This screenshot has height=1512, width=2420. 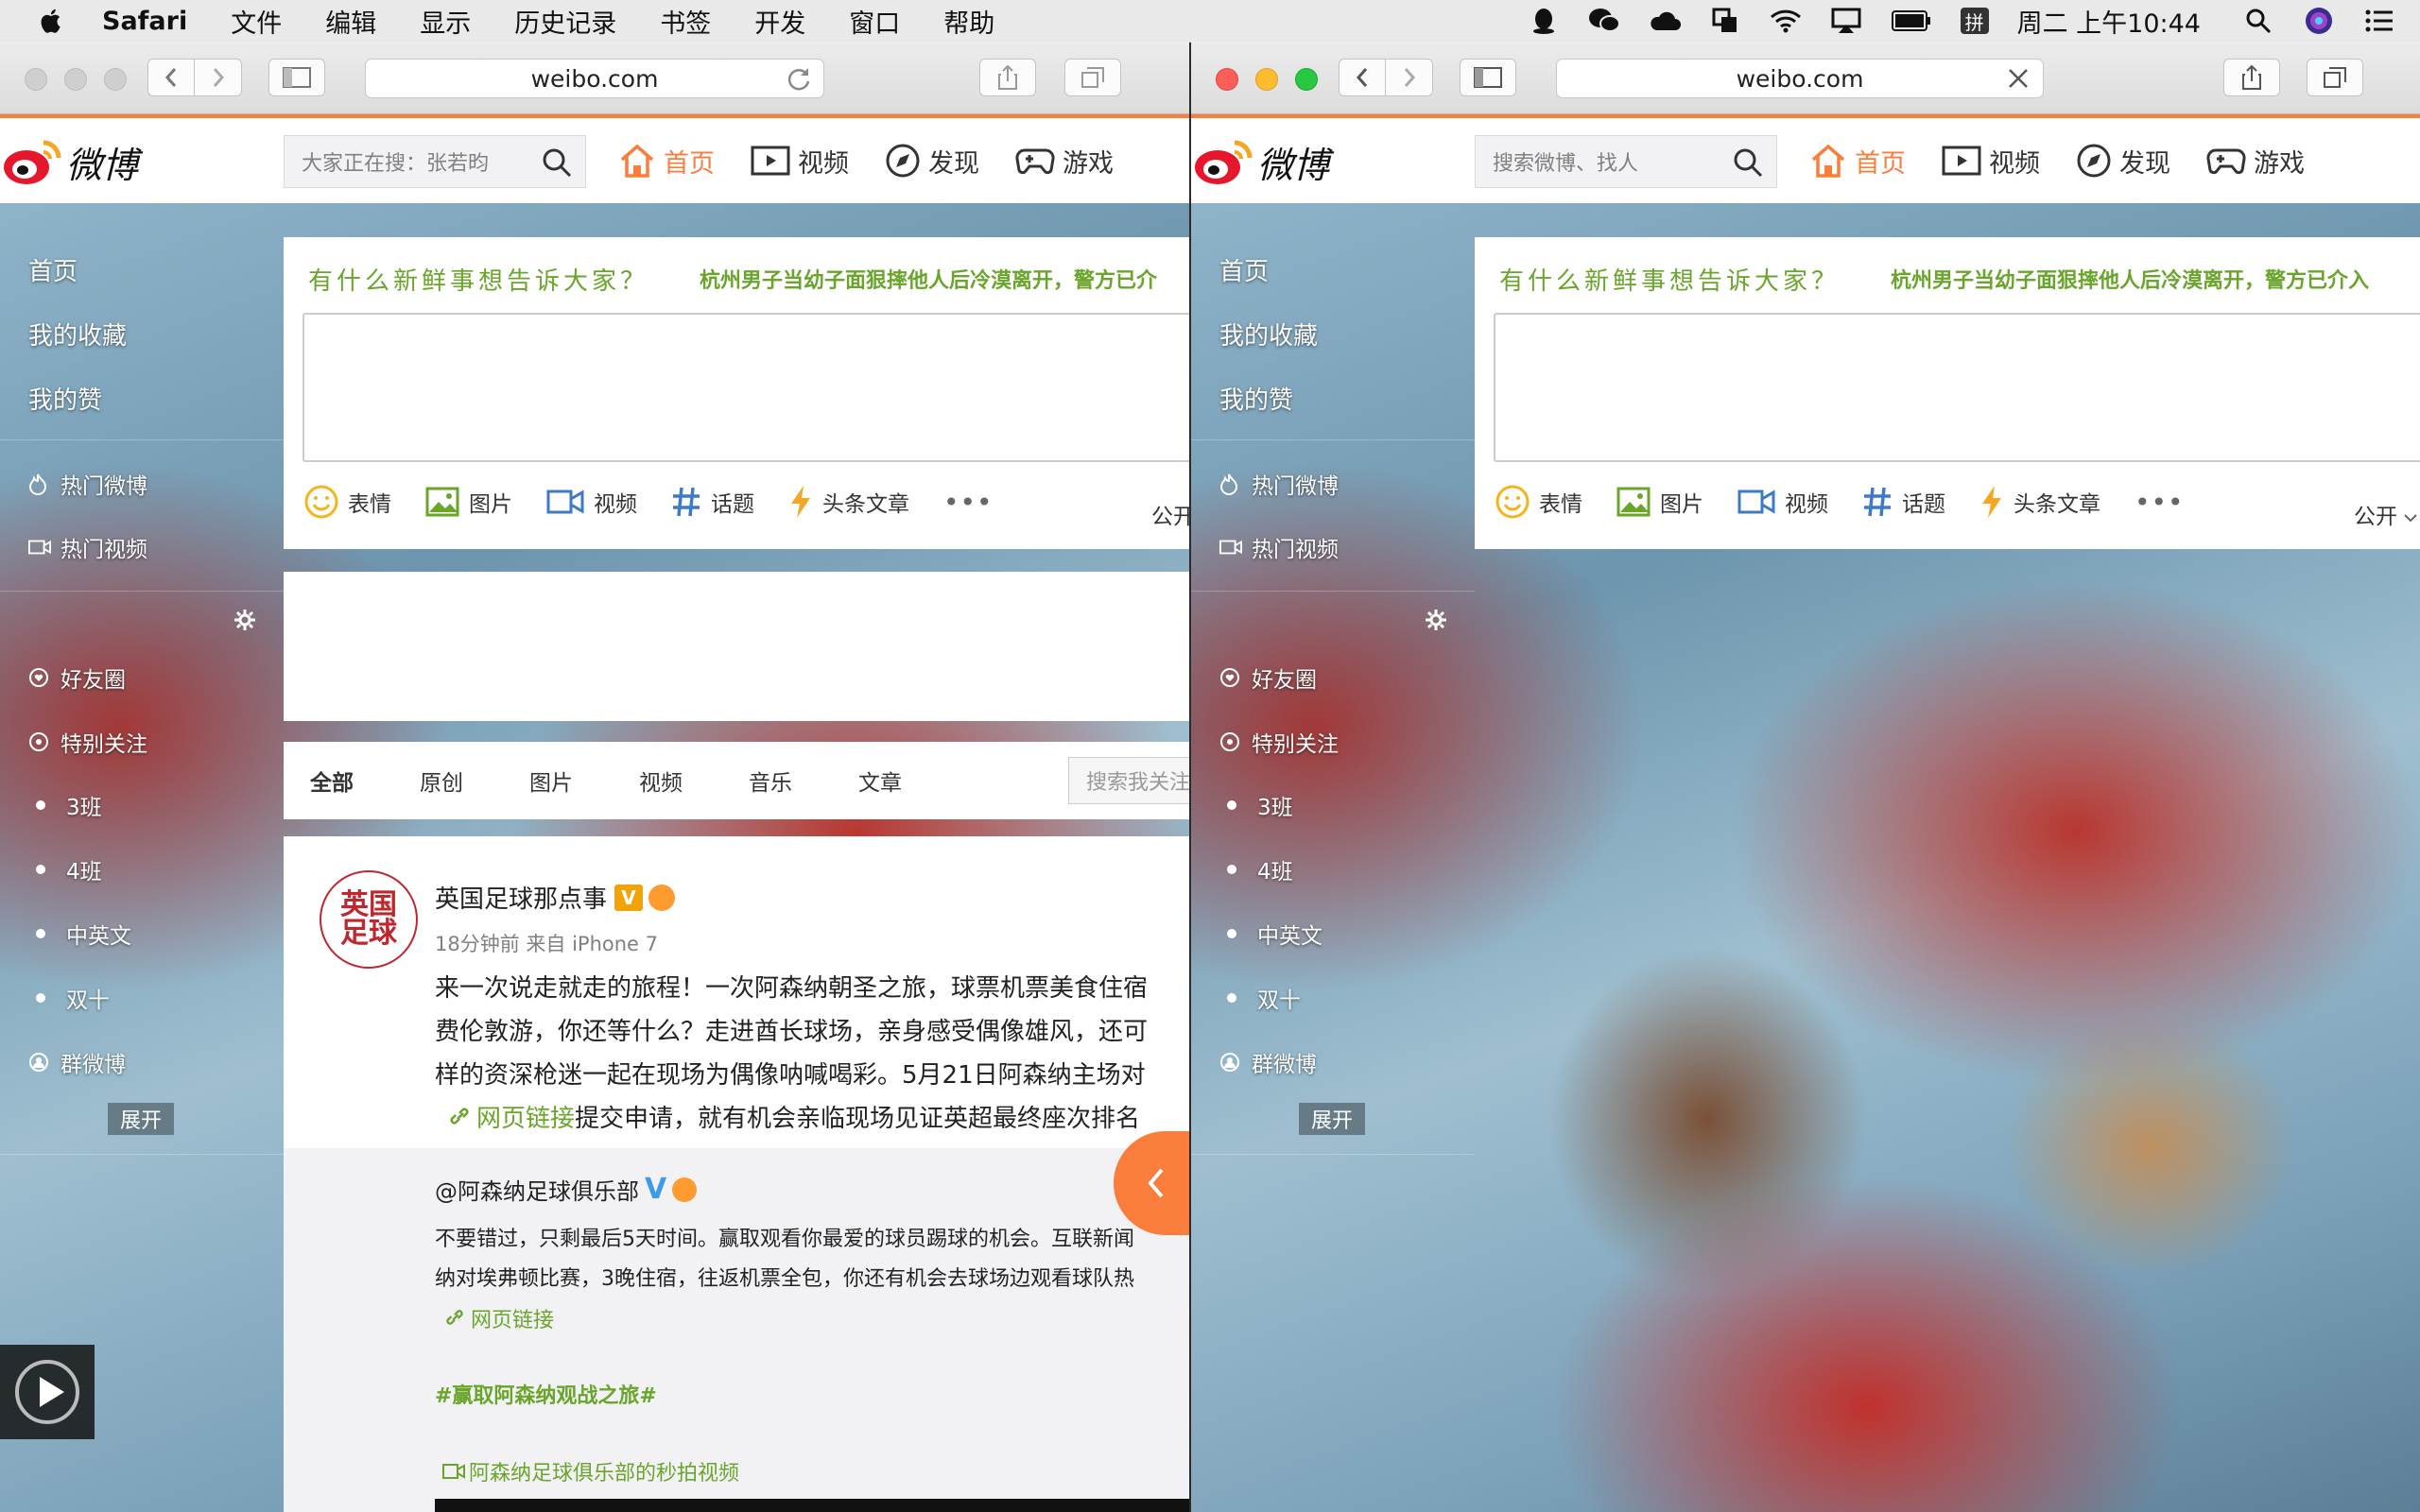 What do you see at coordinates (1665, 21) in the screenshot?
I see `cloud-icon` at bounding box center [1665, 21].